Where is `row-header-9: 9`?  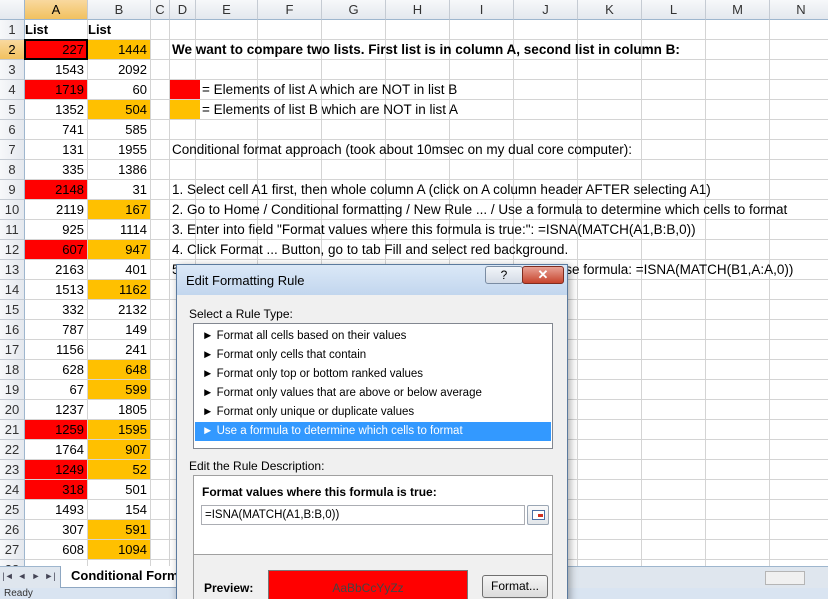 row-header-9: 9 is located at coordinates (12, 190).